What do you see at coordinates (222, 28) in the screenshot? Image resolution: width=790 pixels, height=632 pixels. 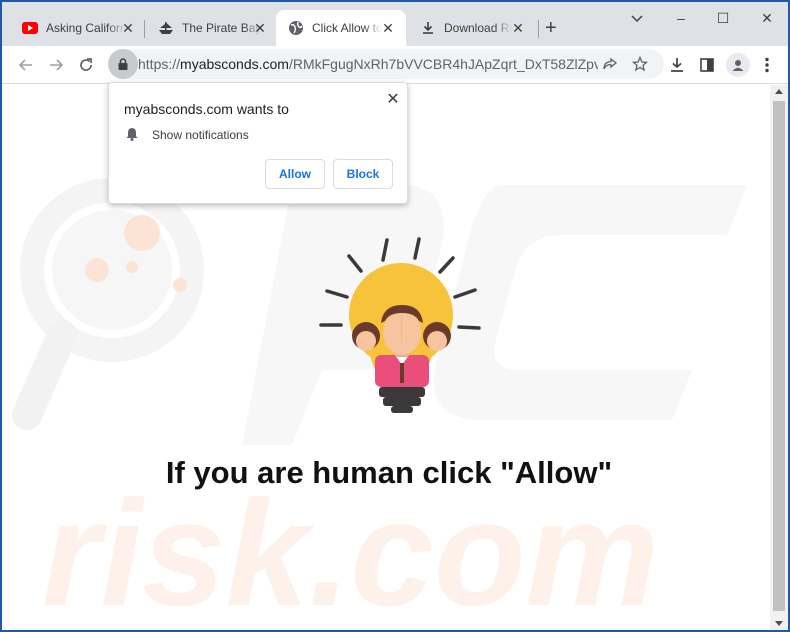 I see `tab-title: The Pirate Bay` at bounding box center [222, 28].